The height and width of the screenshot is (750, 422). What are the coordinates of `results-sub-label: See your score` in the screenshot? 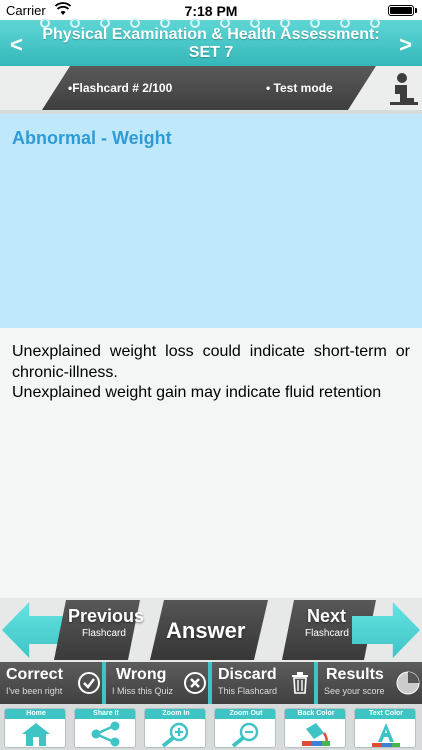 It's located at (354, 691).